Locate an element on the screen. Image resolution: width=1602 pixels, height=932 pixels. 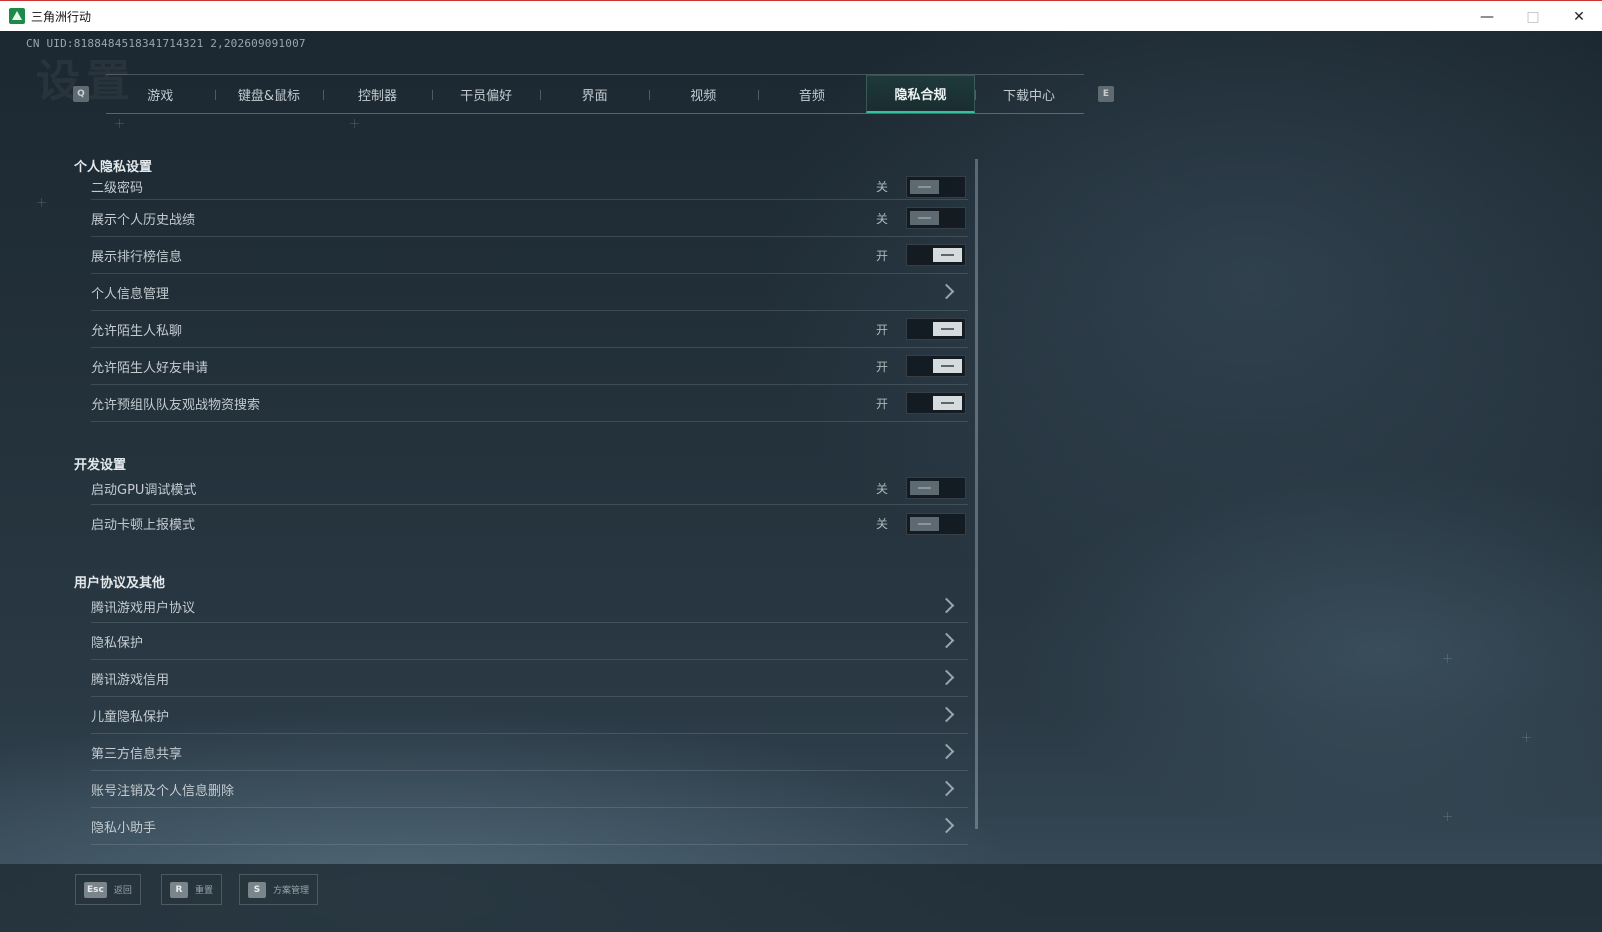
agreement-row-privacy-protection: 隐私保护 is located at coordinates (529, 641).